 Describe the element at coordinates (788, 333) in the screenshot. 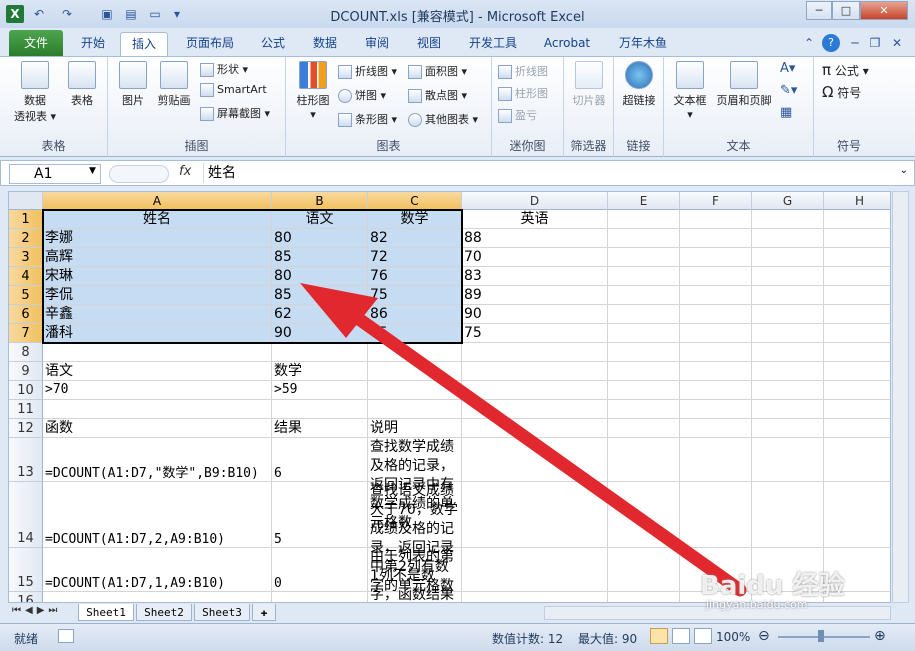

I see `cell-g7` at that location.